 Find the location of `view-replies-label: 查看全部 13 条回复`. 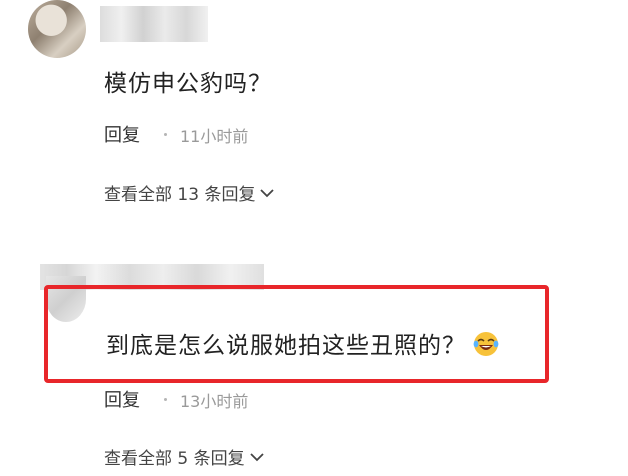

view-replies-label: 查看全部 13 条回复 is located at coordinates (180, 195).